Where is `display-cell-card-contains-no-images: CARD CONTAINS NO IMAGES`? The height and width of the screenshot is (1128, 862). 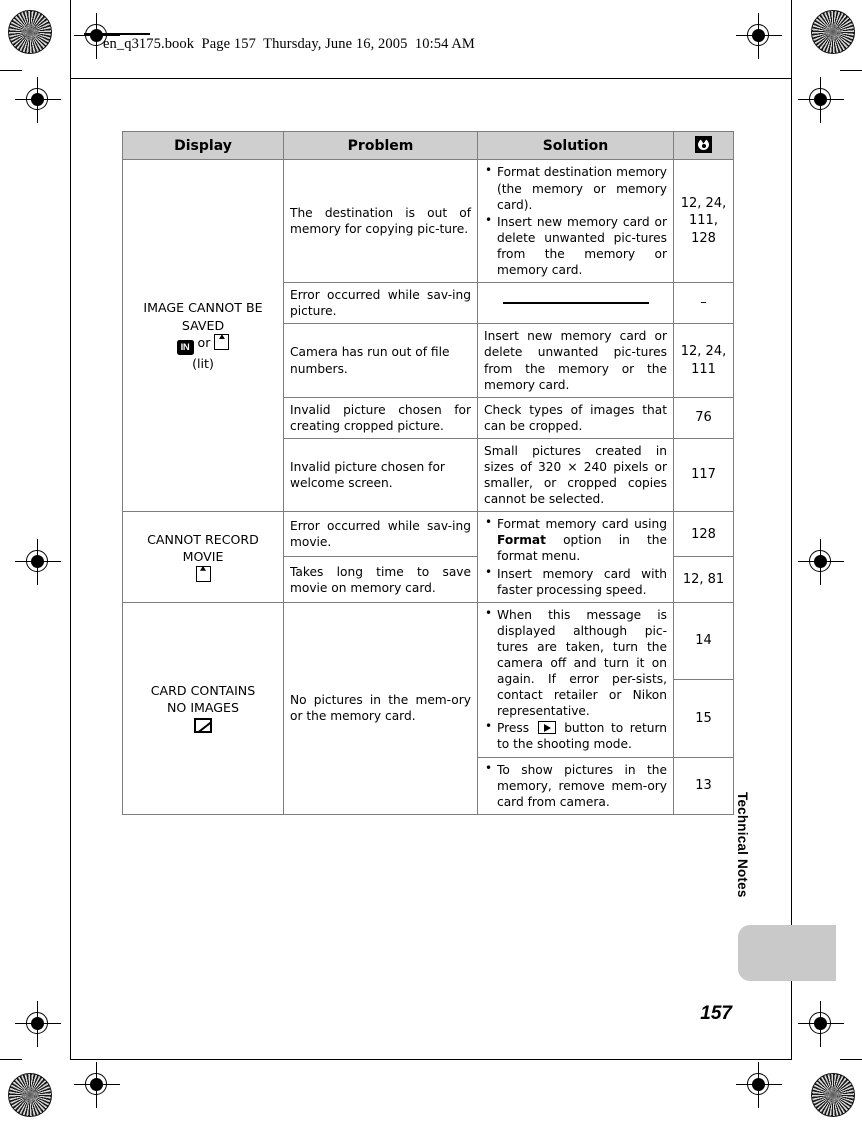 display-cell-card-contains-no-images: CARD CONTAINS NO IMAGES is located at coordinates (203, 708).